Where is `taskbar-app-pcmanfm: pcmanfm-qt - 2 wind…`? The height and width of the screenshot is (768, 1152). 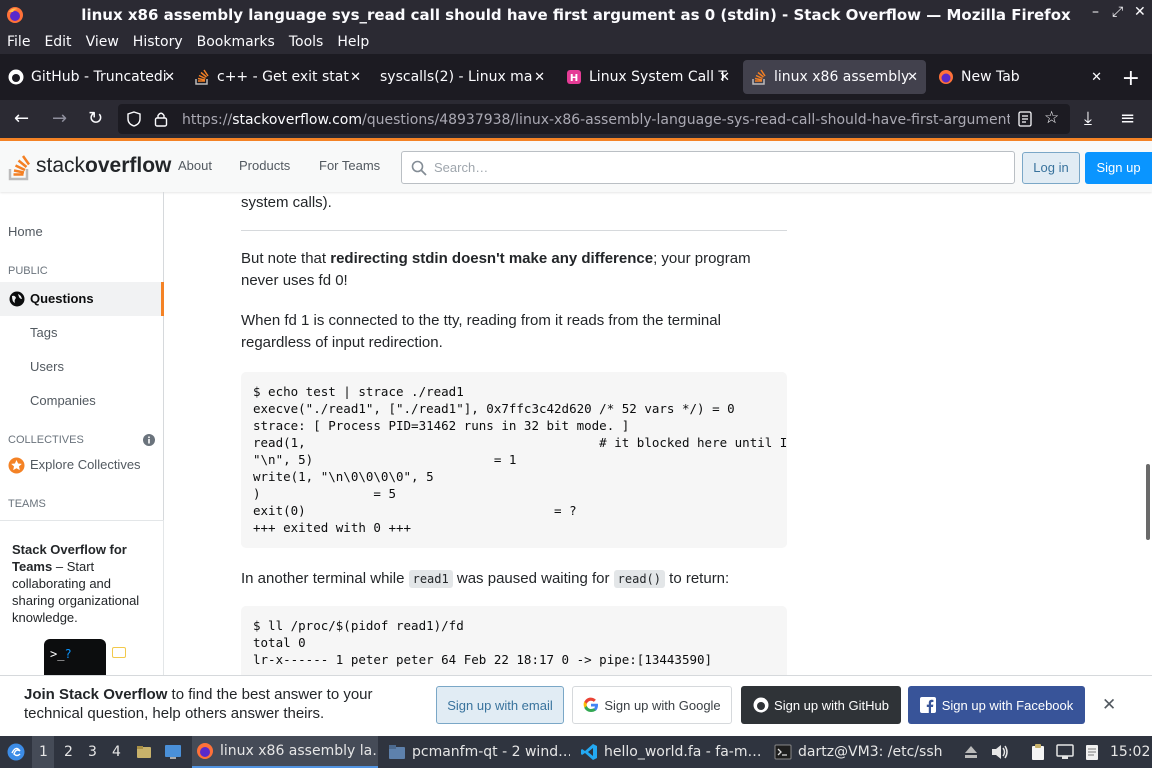
taskbar-app-pcmanfm: pcmanfm-qt - 2 wind… is located at coordinates (477, 752).